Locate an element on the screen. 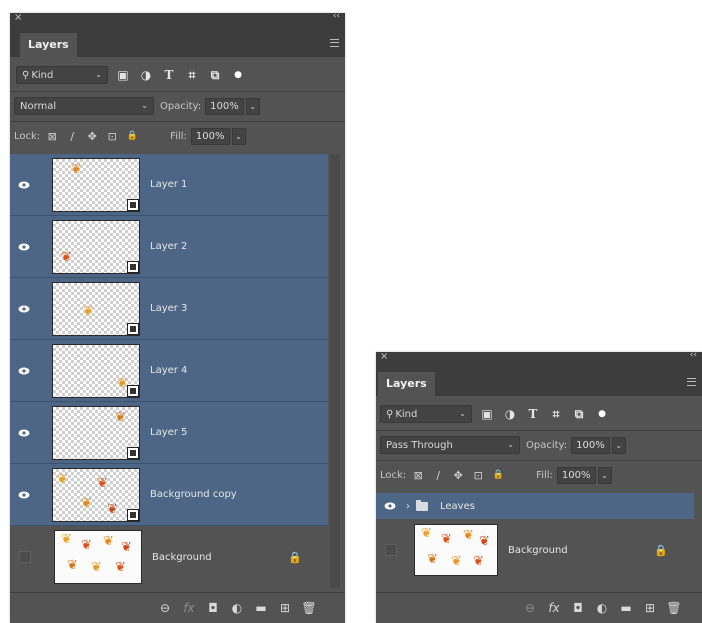 This screenshot has height=623, width=702. layer-row-5: ❦ Layer 5 is located at coordinates (169, 433).